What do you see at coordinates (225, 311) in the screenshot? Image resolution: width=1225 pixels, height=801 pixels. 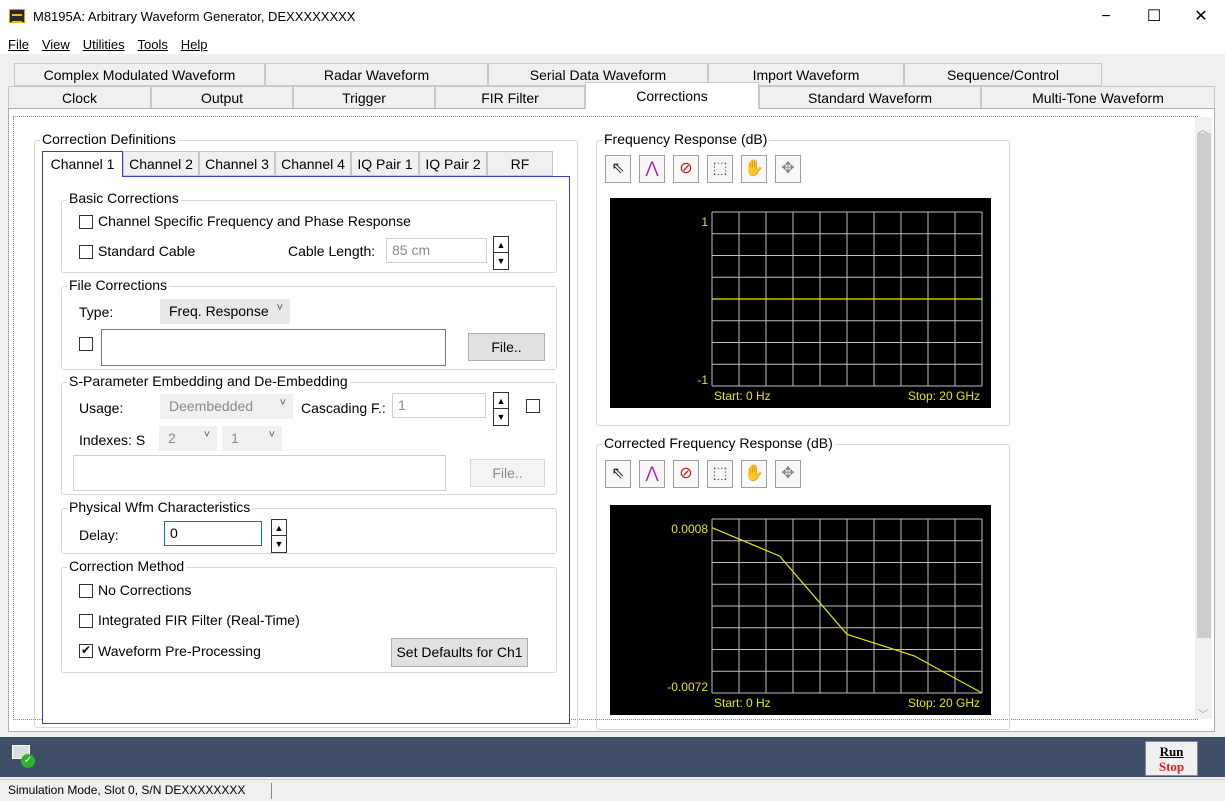 I see `type-select: Freq. Response ˅` at bounding box center [225, 311].